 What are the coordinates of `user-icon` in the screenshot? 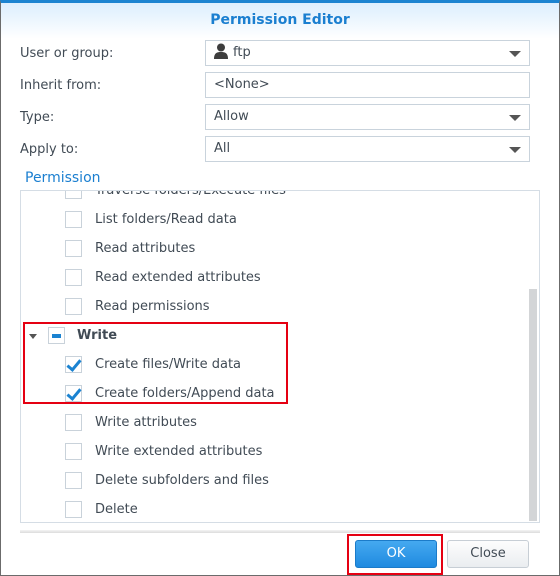 It's located at (221, 51).